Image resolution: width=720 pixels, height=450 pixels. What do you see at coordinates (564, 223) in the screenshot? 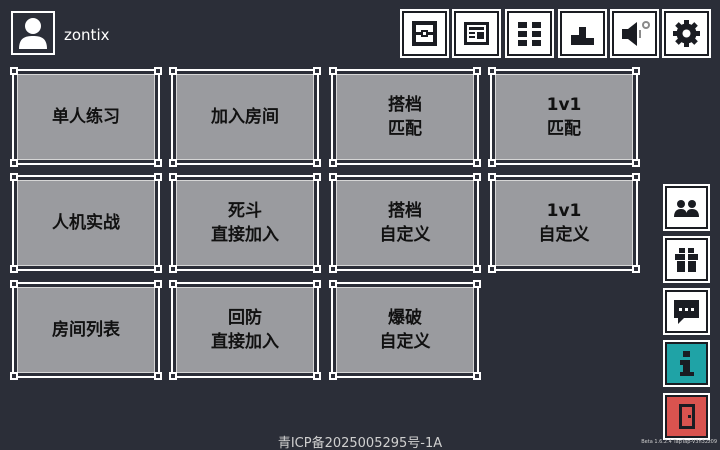
I see `1v1-custom-tile: 1v1 自定义` at bounding box center [564, 223].